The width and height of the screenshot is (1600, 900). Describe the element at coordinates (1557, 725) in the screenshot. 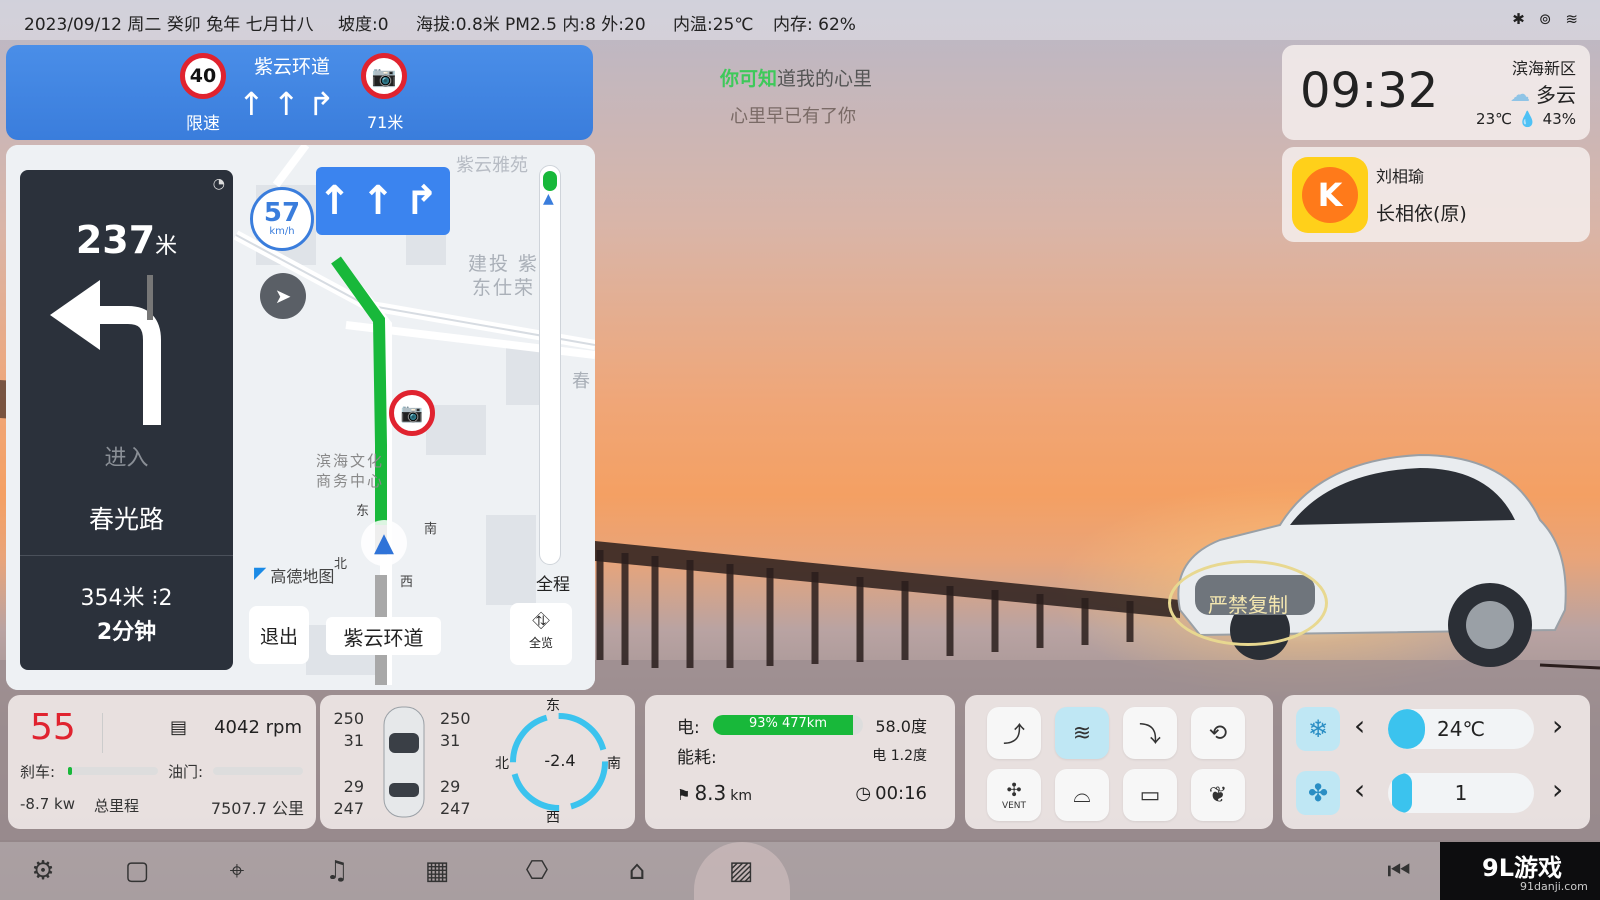

I see `temp-increase-button: ›` at that location.